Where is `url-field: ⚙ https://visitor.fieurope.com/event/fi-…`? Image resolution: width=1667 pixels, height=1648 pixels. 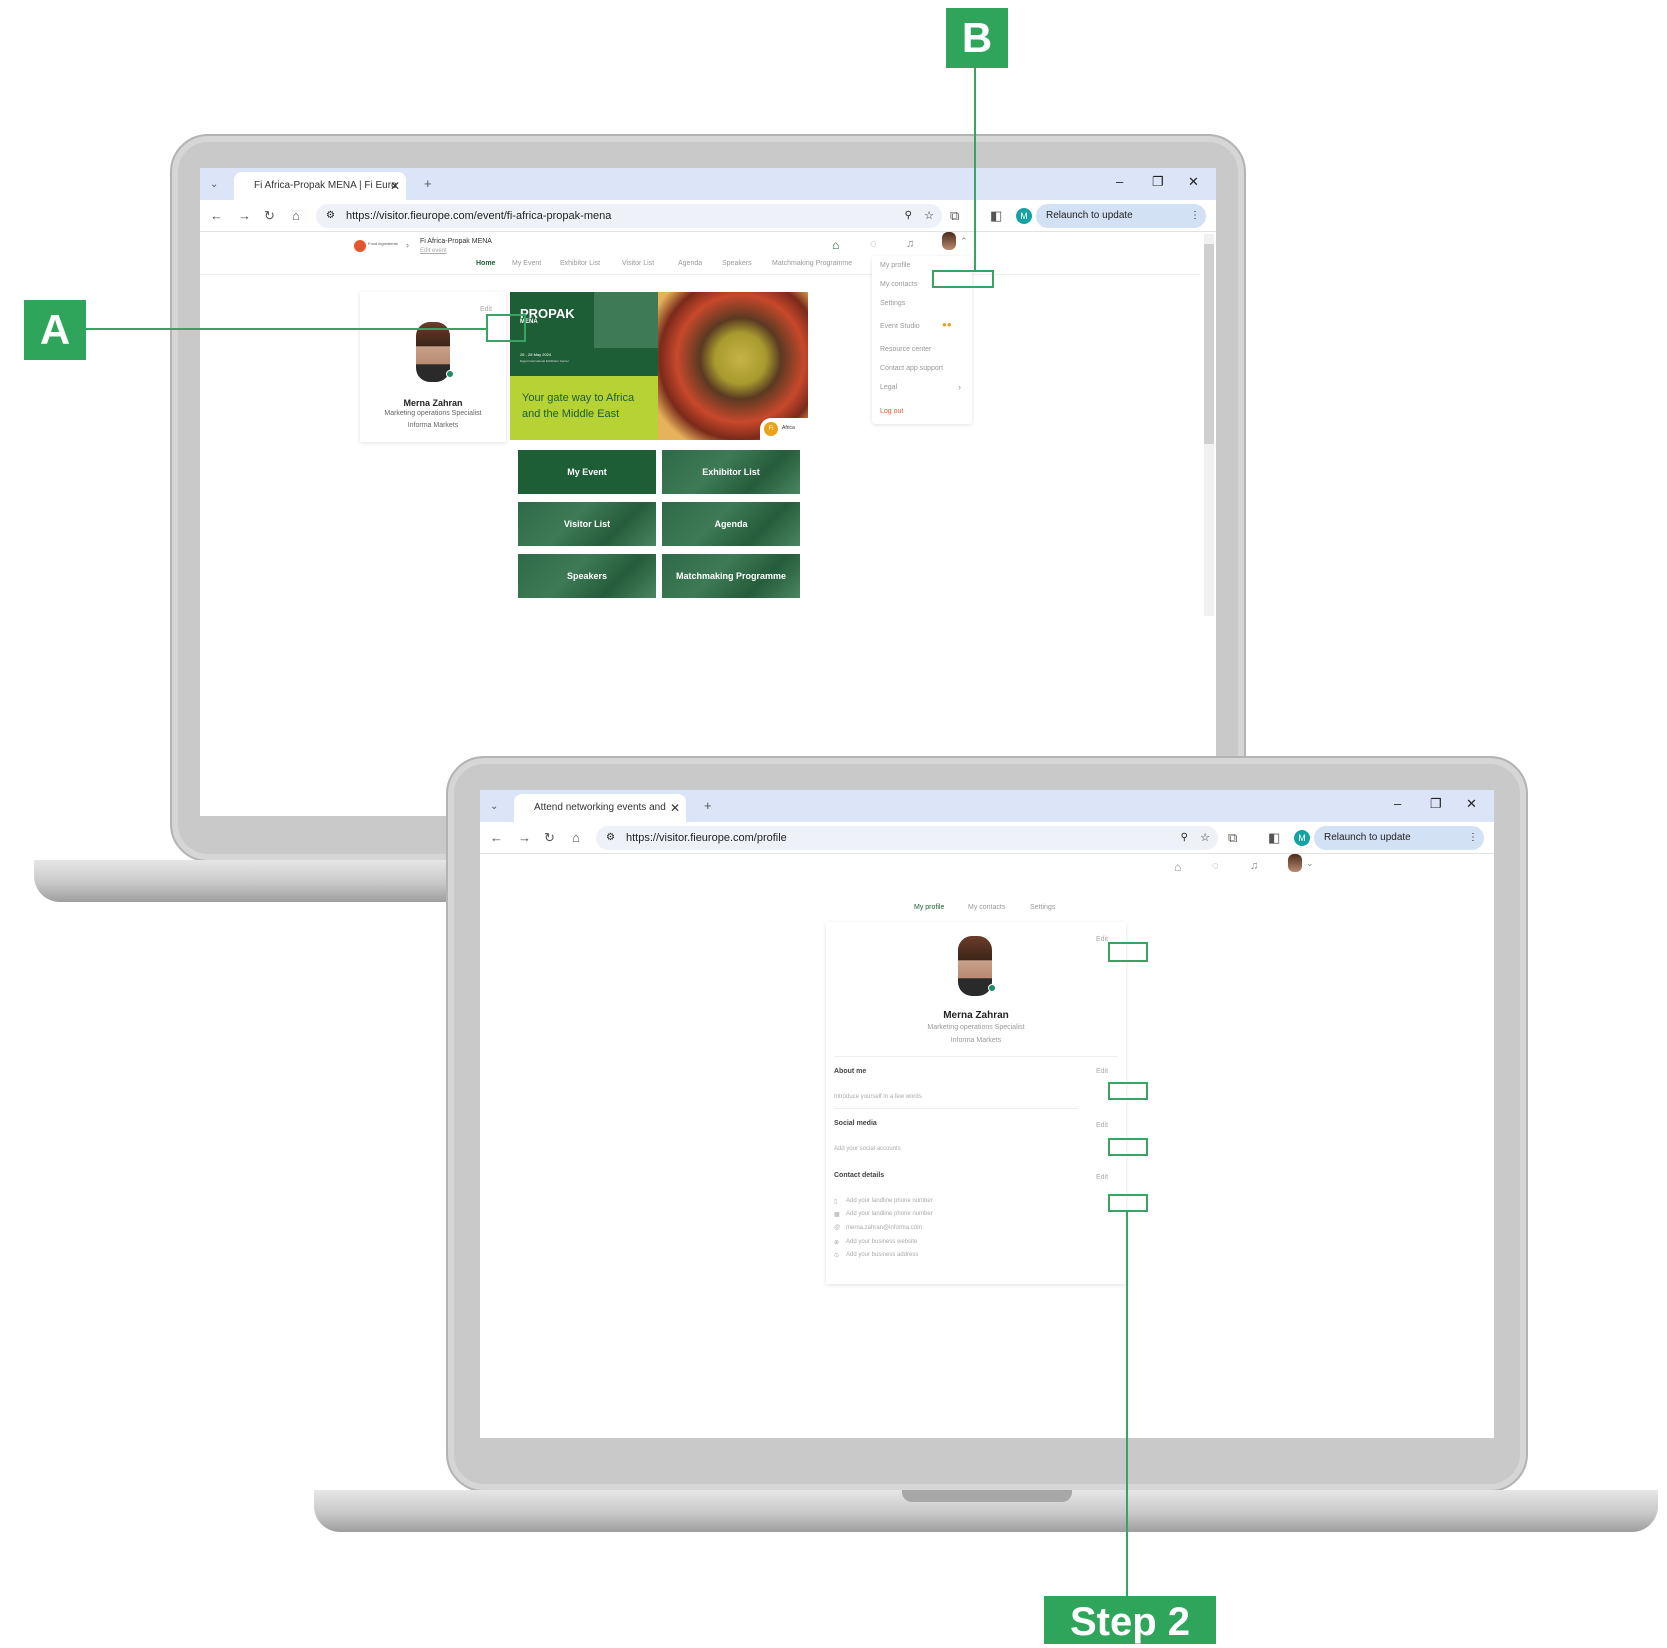 url-field: ⚙ https://visitor.fieurope.com/event/fi-… is located at coordinates (629, 216).